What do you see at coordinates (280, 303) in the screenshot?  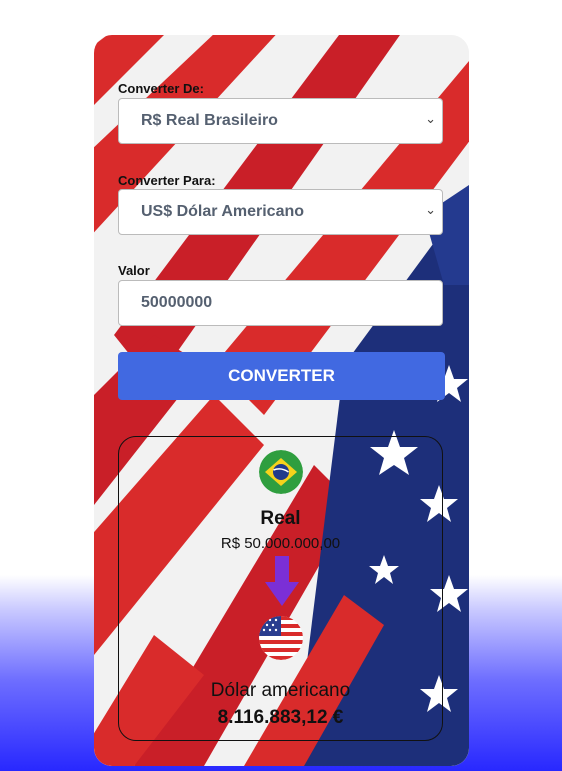 I see `amount-input: 50000000` at bounding box center [280, 303].